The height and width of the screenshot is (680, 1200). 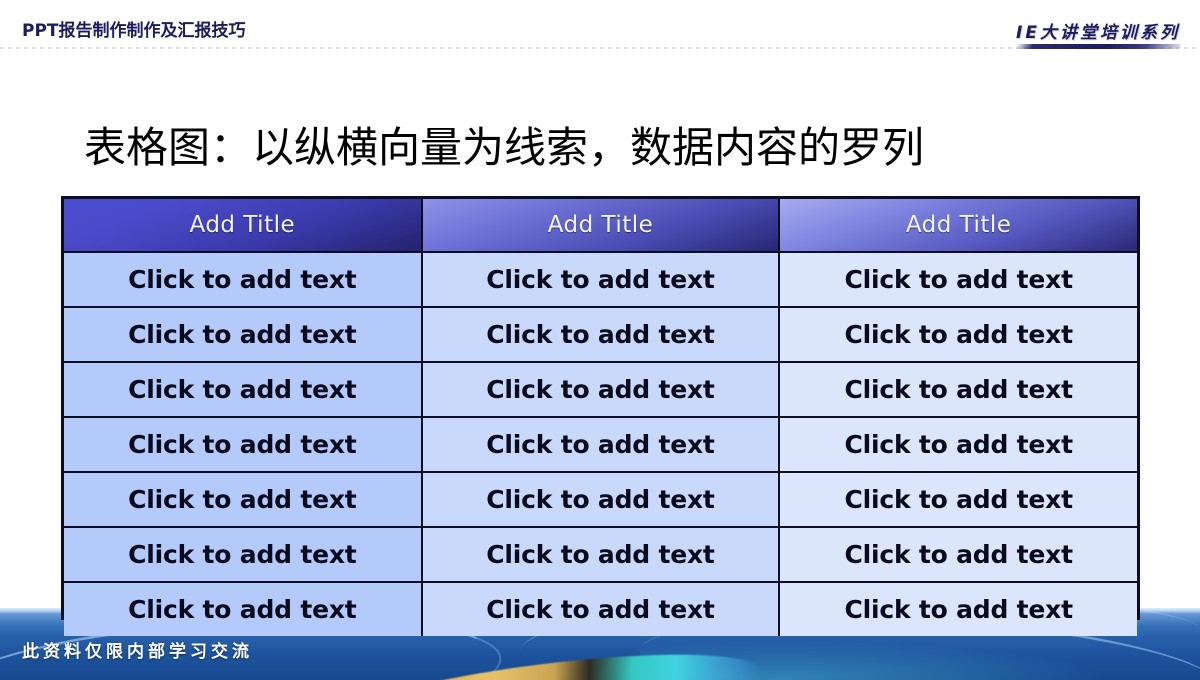 I want to click on brand-logo: IE大讲堂培训系列, so click(x=1098, y=33).